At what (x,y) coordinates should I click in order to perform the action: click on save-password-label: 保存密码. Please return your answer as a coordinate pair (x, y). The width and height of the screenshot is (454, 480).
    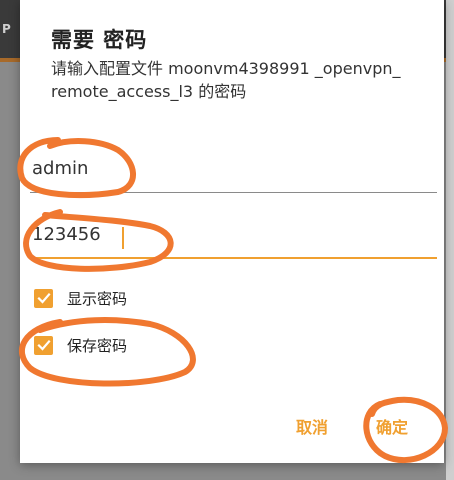
    Looking at the image, I should click on (97, 345).